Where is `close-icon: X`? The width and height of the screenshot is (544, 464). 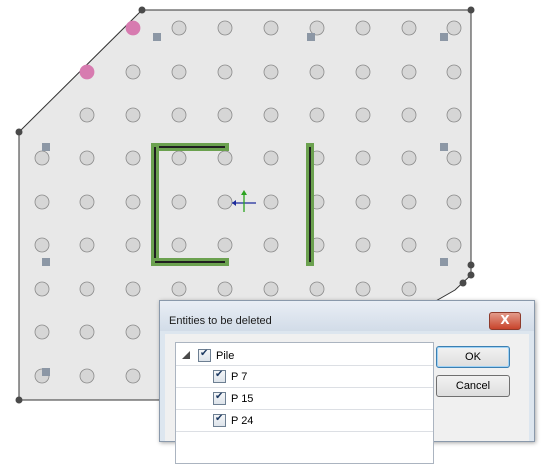
close-icon: X is located at coordinates (505, 320).